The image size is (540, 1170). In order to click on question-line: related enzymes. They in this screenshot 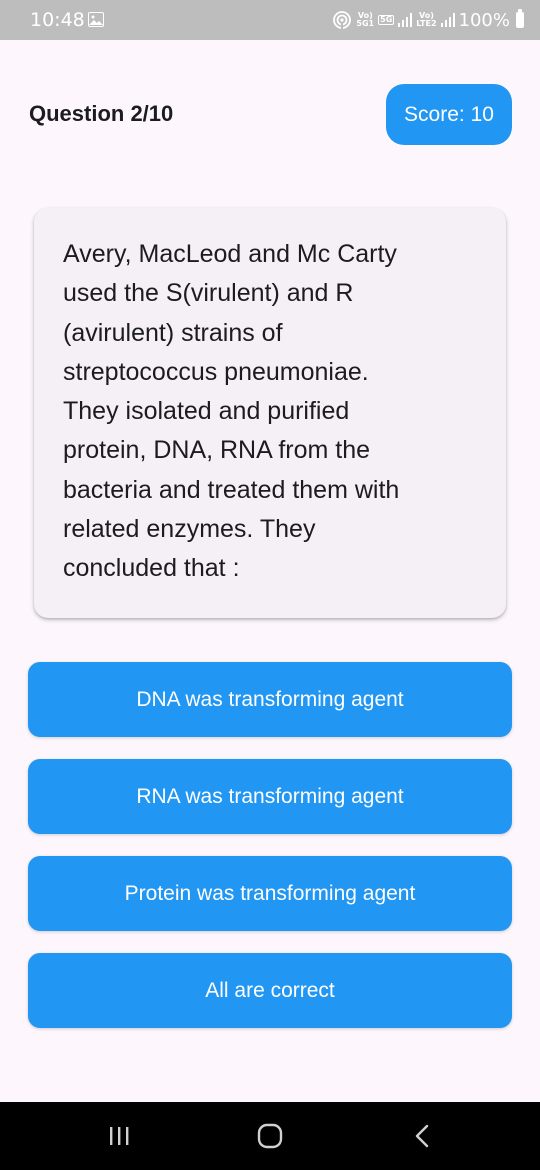, I will do `click(189, 529)`.